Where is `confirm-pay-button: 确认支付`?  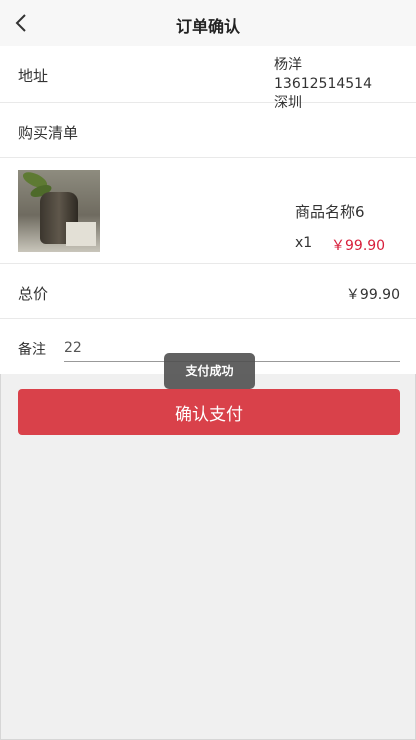
confirm-pay-button: 确认支付 is located at coordinates (209, 412).